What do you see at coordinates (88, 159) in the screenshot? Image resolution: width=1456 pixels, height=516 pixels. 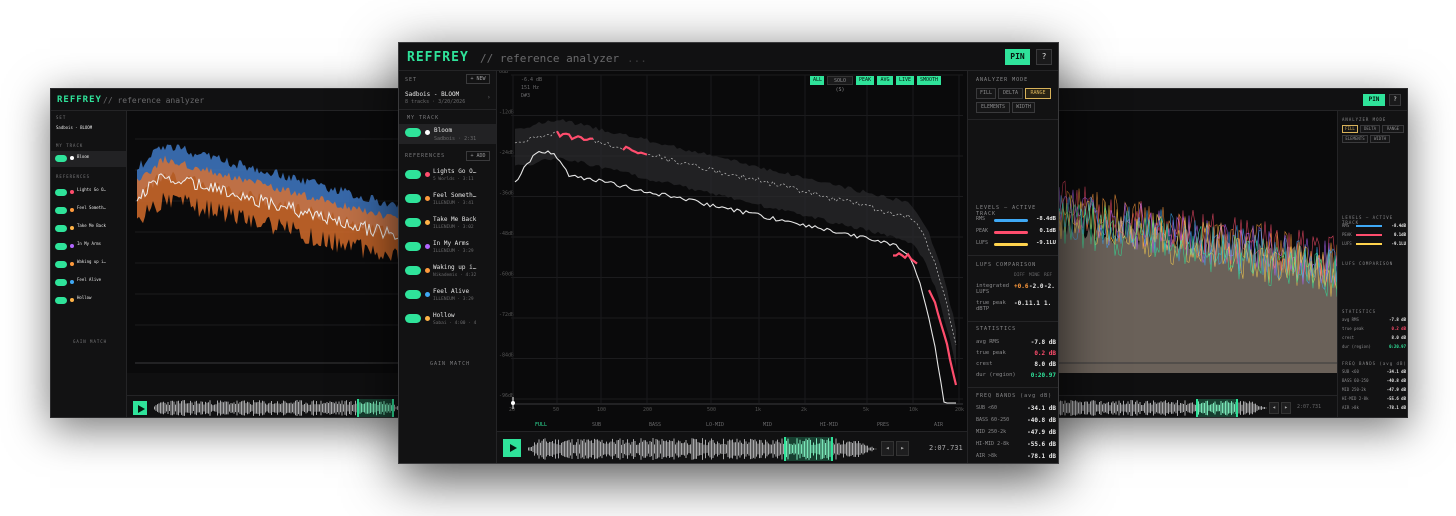 I see `left-my-track-row: Bloom` at bounding box center [88, 159].